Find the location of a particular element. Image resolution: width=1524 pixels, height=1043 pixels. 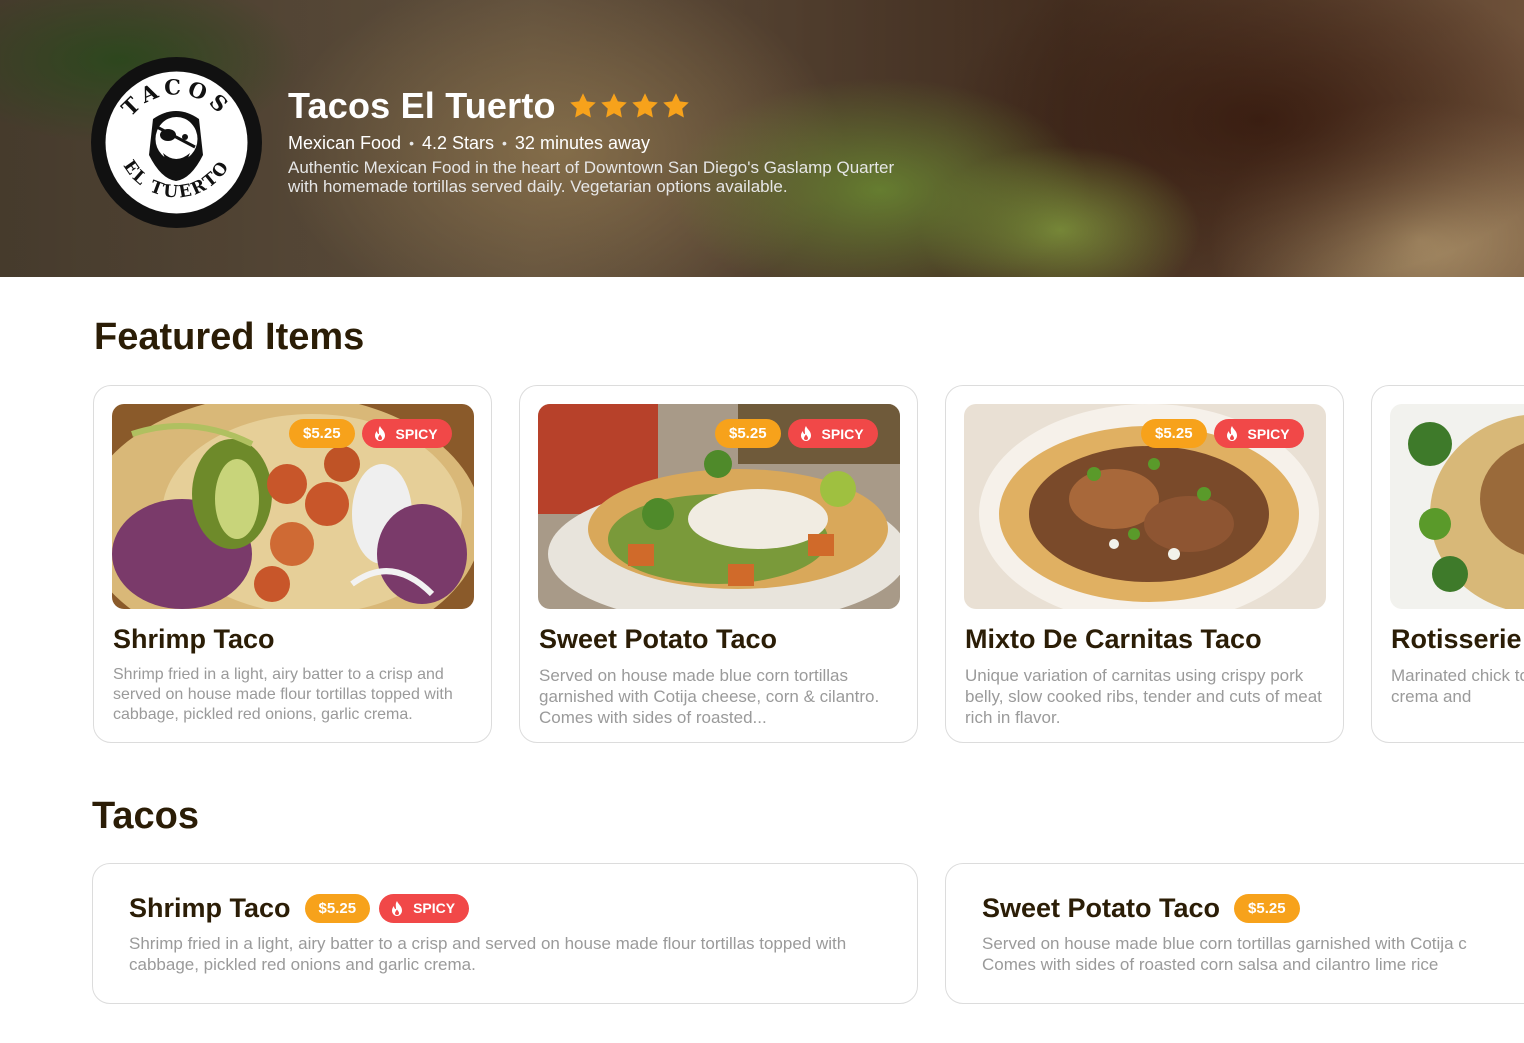

rating-text: 4.2 Stars is located at coordinates (458, 142).